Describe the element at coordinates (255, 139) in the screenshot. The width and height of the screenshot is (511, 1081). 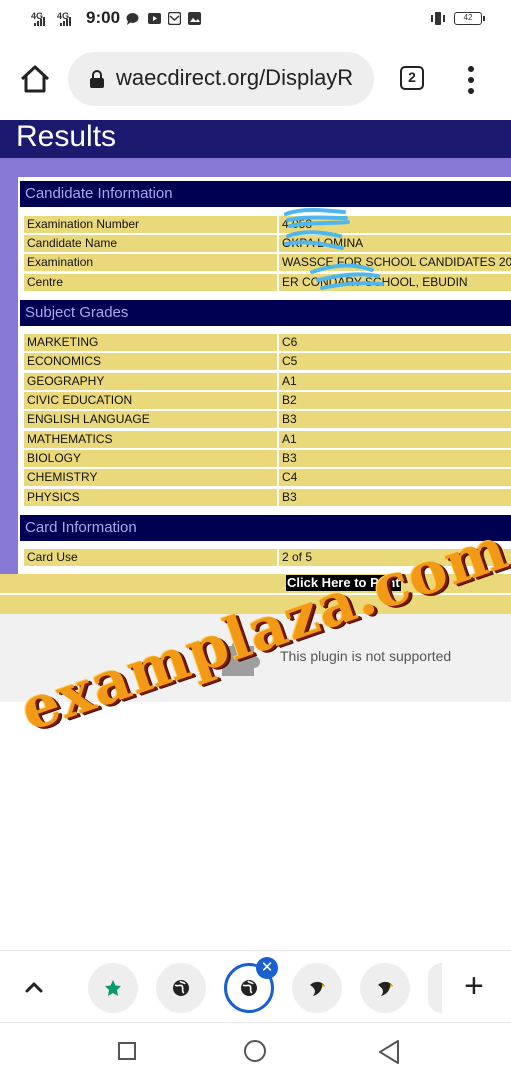
I see `results-header: Results` at that location.